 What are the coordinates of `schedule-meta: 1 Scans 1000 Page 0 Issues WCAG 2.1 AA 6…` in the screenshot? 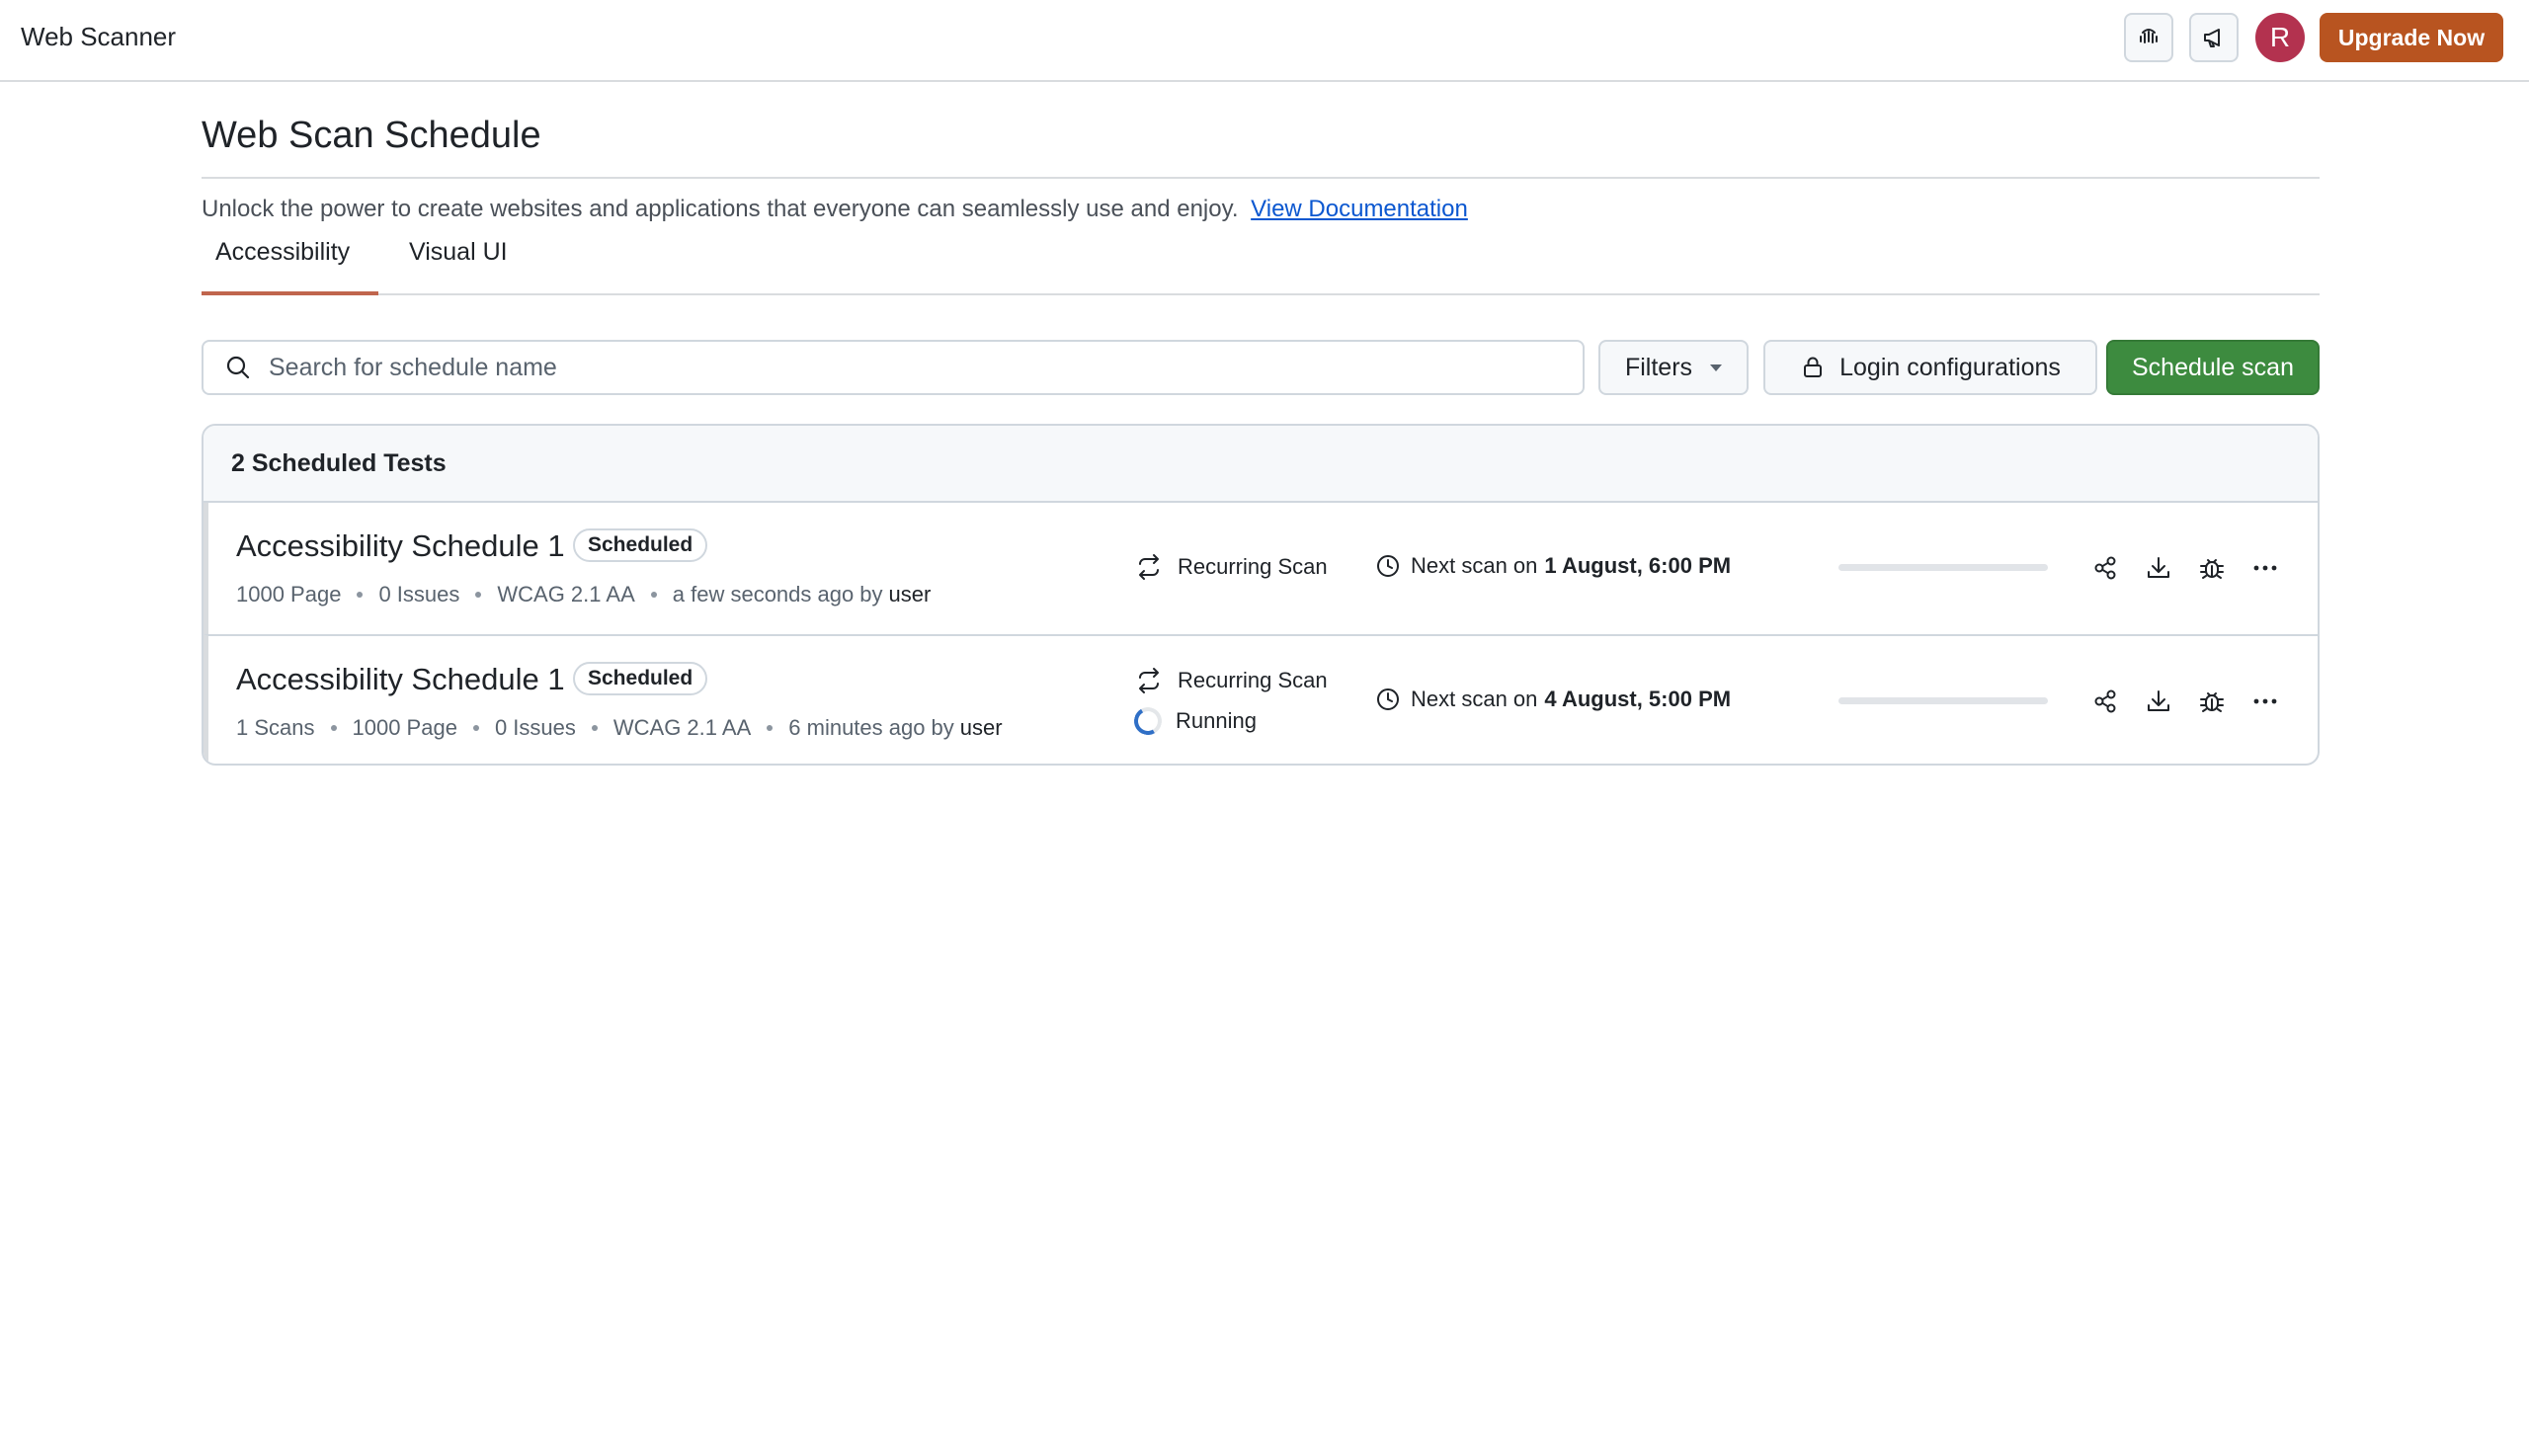 It's located at (619, 728).